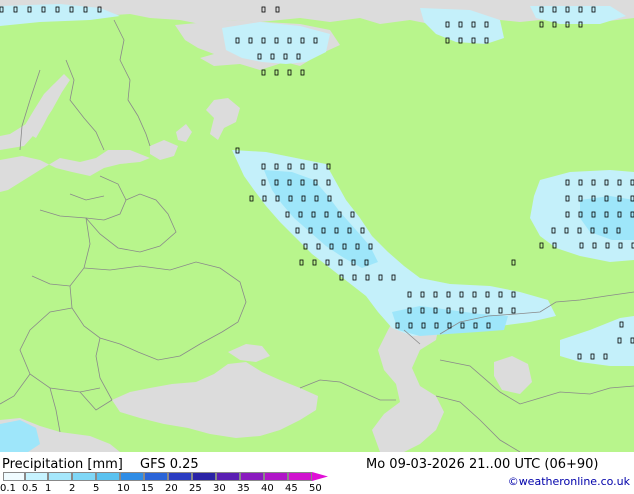 The width and height of the screenshot is (634, 494). I want to click on legend-tick-label: 5, so click(96, 488).